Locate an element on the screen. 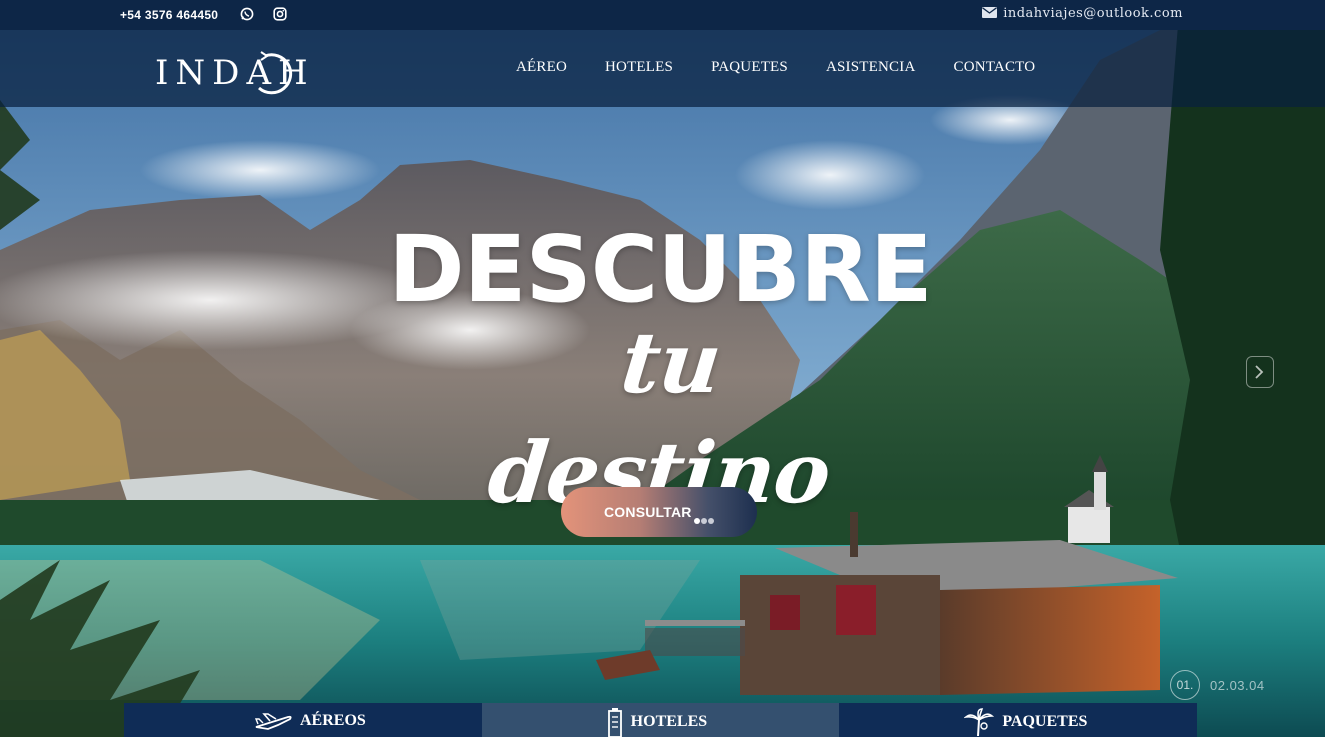 The image size is (1325, 737). slider-next-button is located at coordinates (1260, 372).